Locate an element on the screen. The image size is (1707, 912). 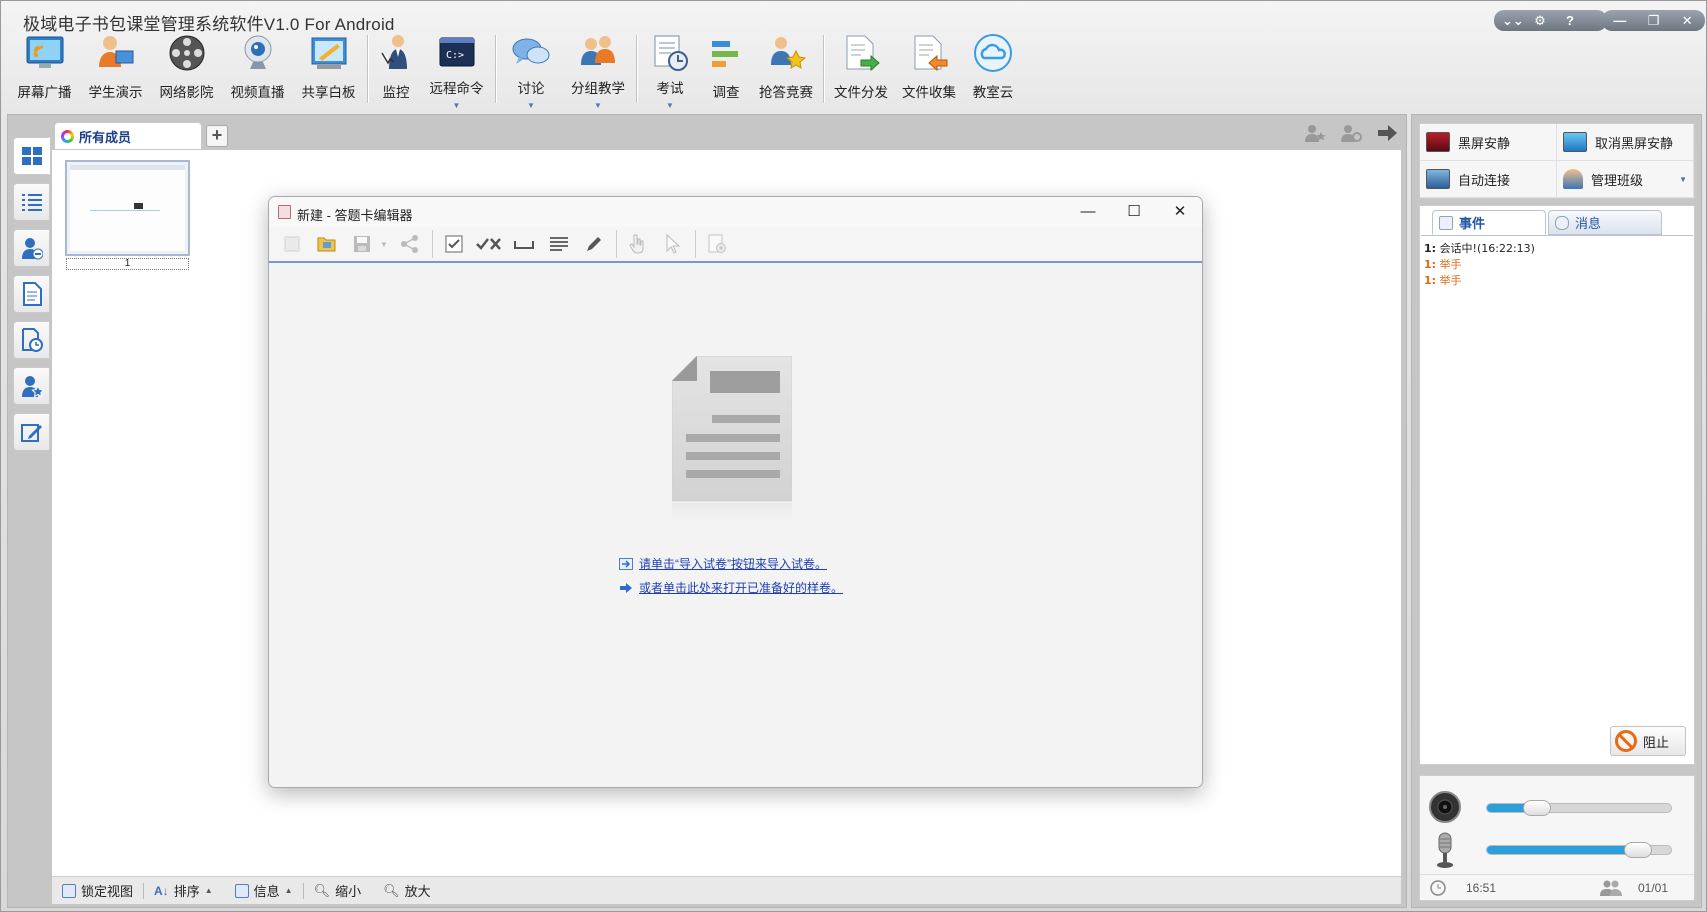
remote-command-button: C:> 远程命令 ▼ is located at coordinates (456, 72).